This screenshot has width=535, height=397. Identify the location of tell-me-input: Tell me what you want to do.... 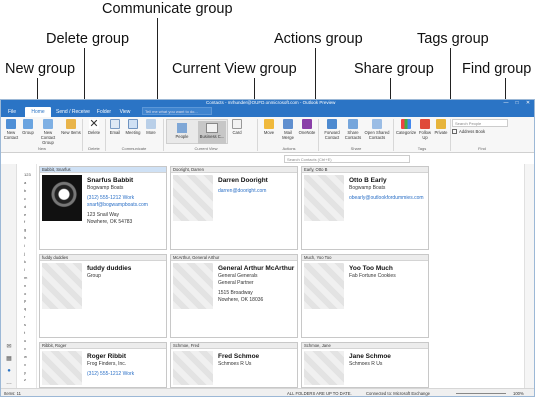
(177, 111).